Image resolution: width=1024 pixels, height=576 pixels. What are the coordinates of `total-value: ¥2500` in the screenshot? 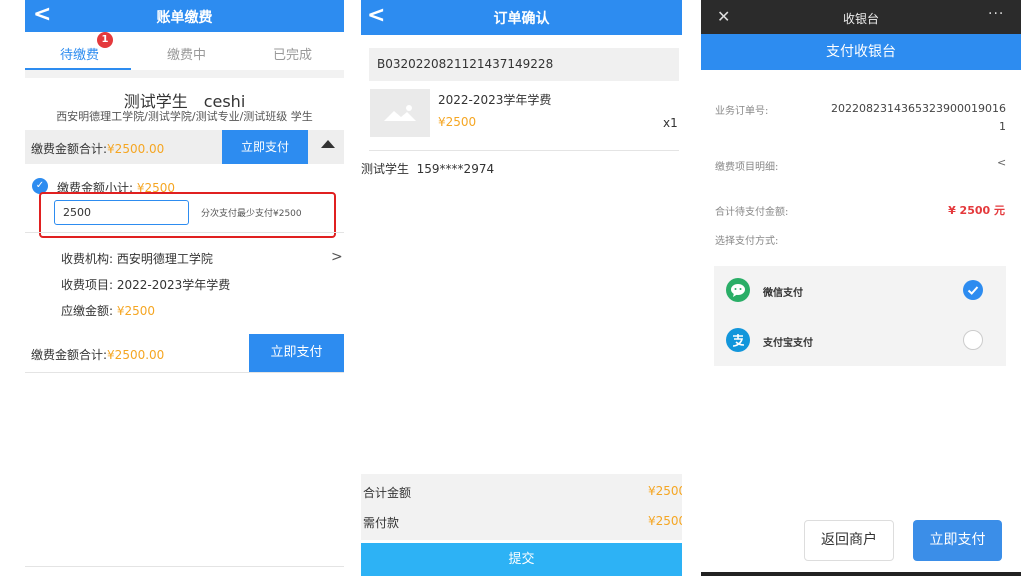 It's located at (665, 491).